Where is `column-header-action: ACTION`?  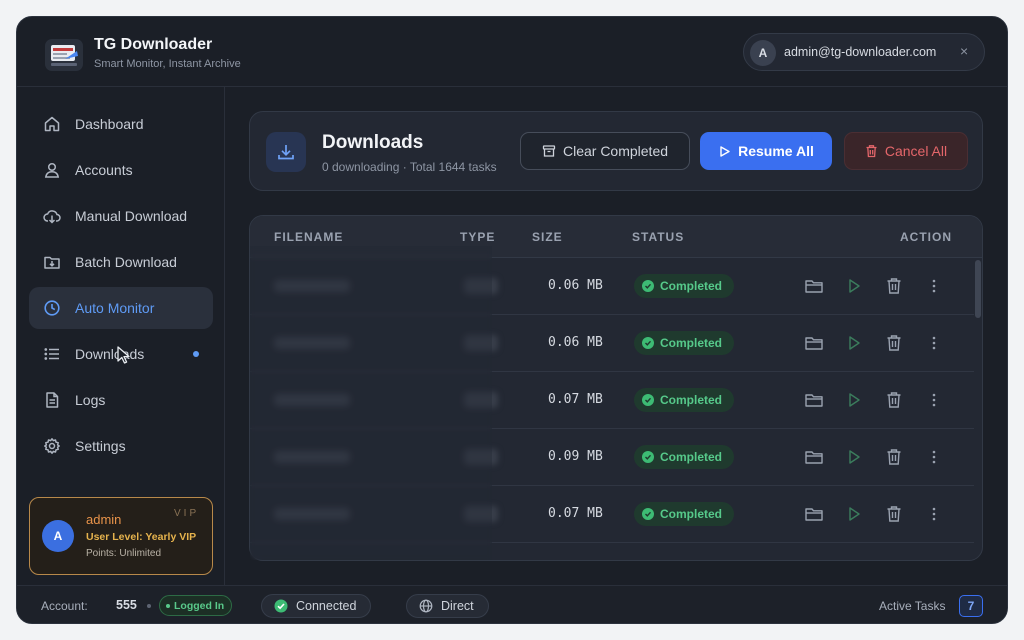 column-header-action: ACTION is located at coordinates (926, 237).